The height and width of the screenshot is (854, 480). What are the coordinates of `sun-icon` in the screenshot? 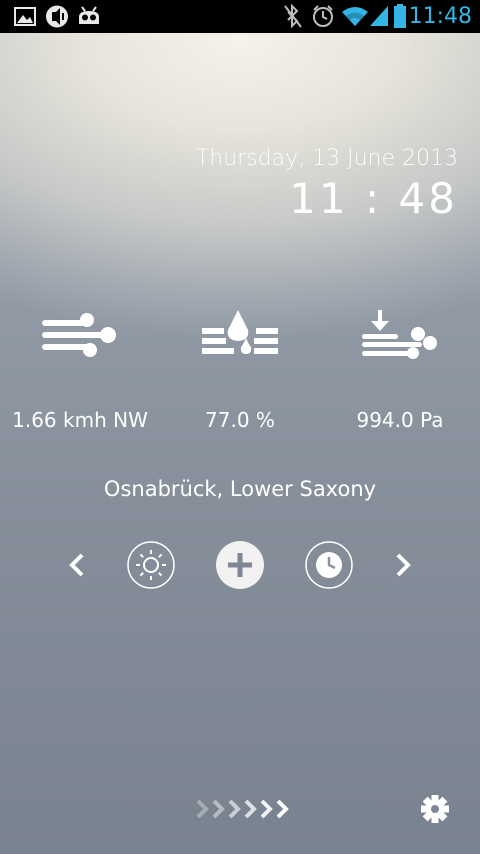 It's located at (151, 565).